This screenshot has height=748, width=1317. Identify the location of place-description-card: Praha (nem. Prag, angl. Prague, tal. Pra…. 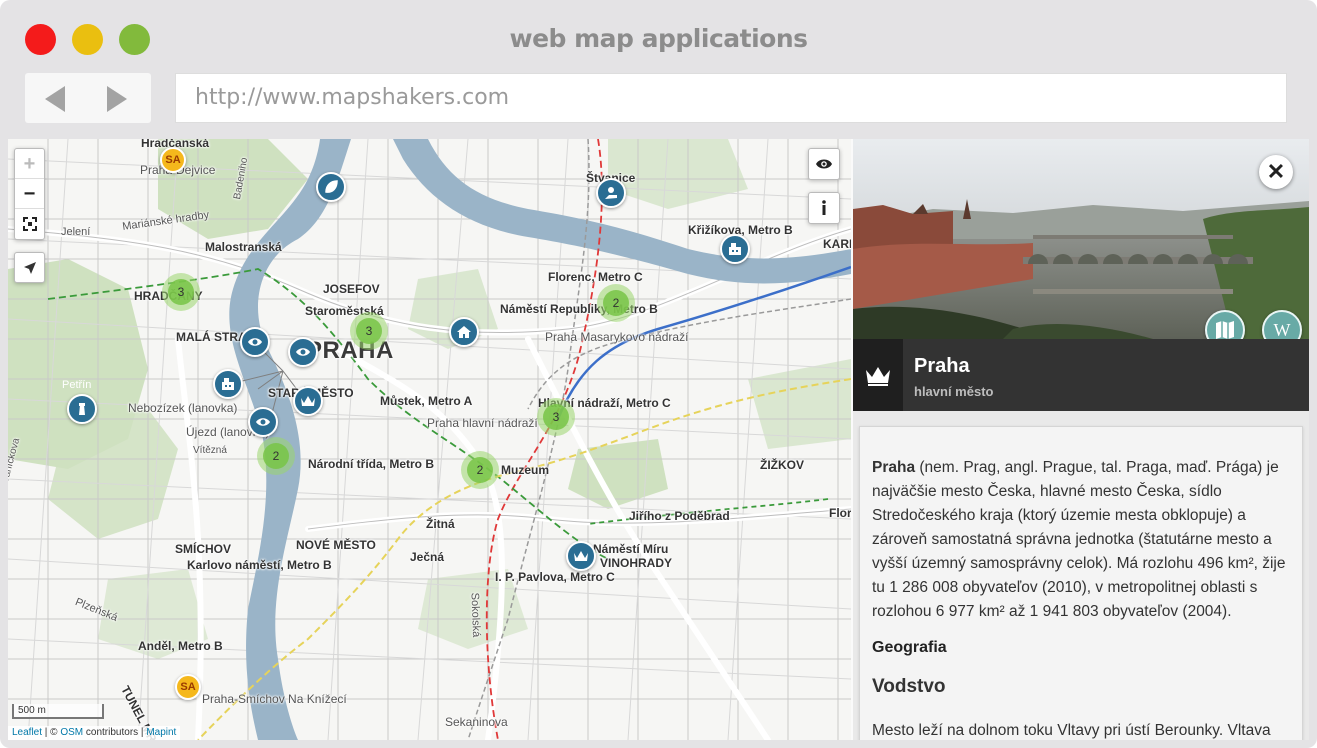
(1081, 583).